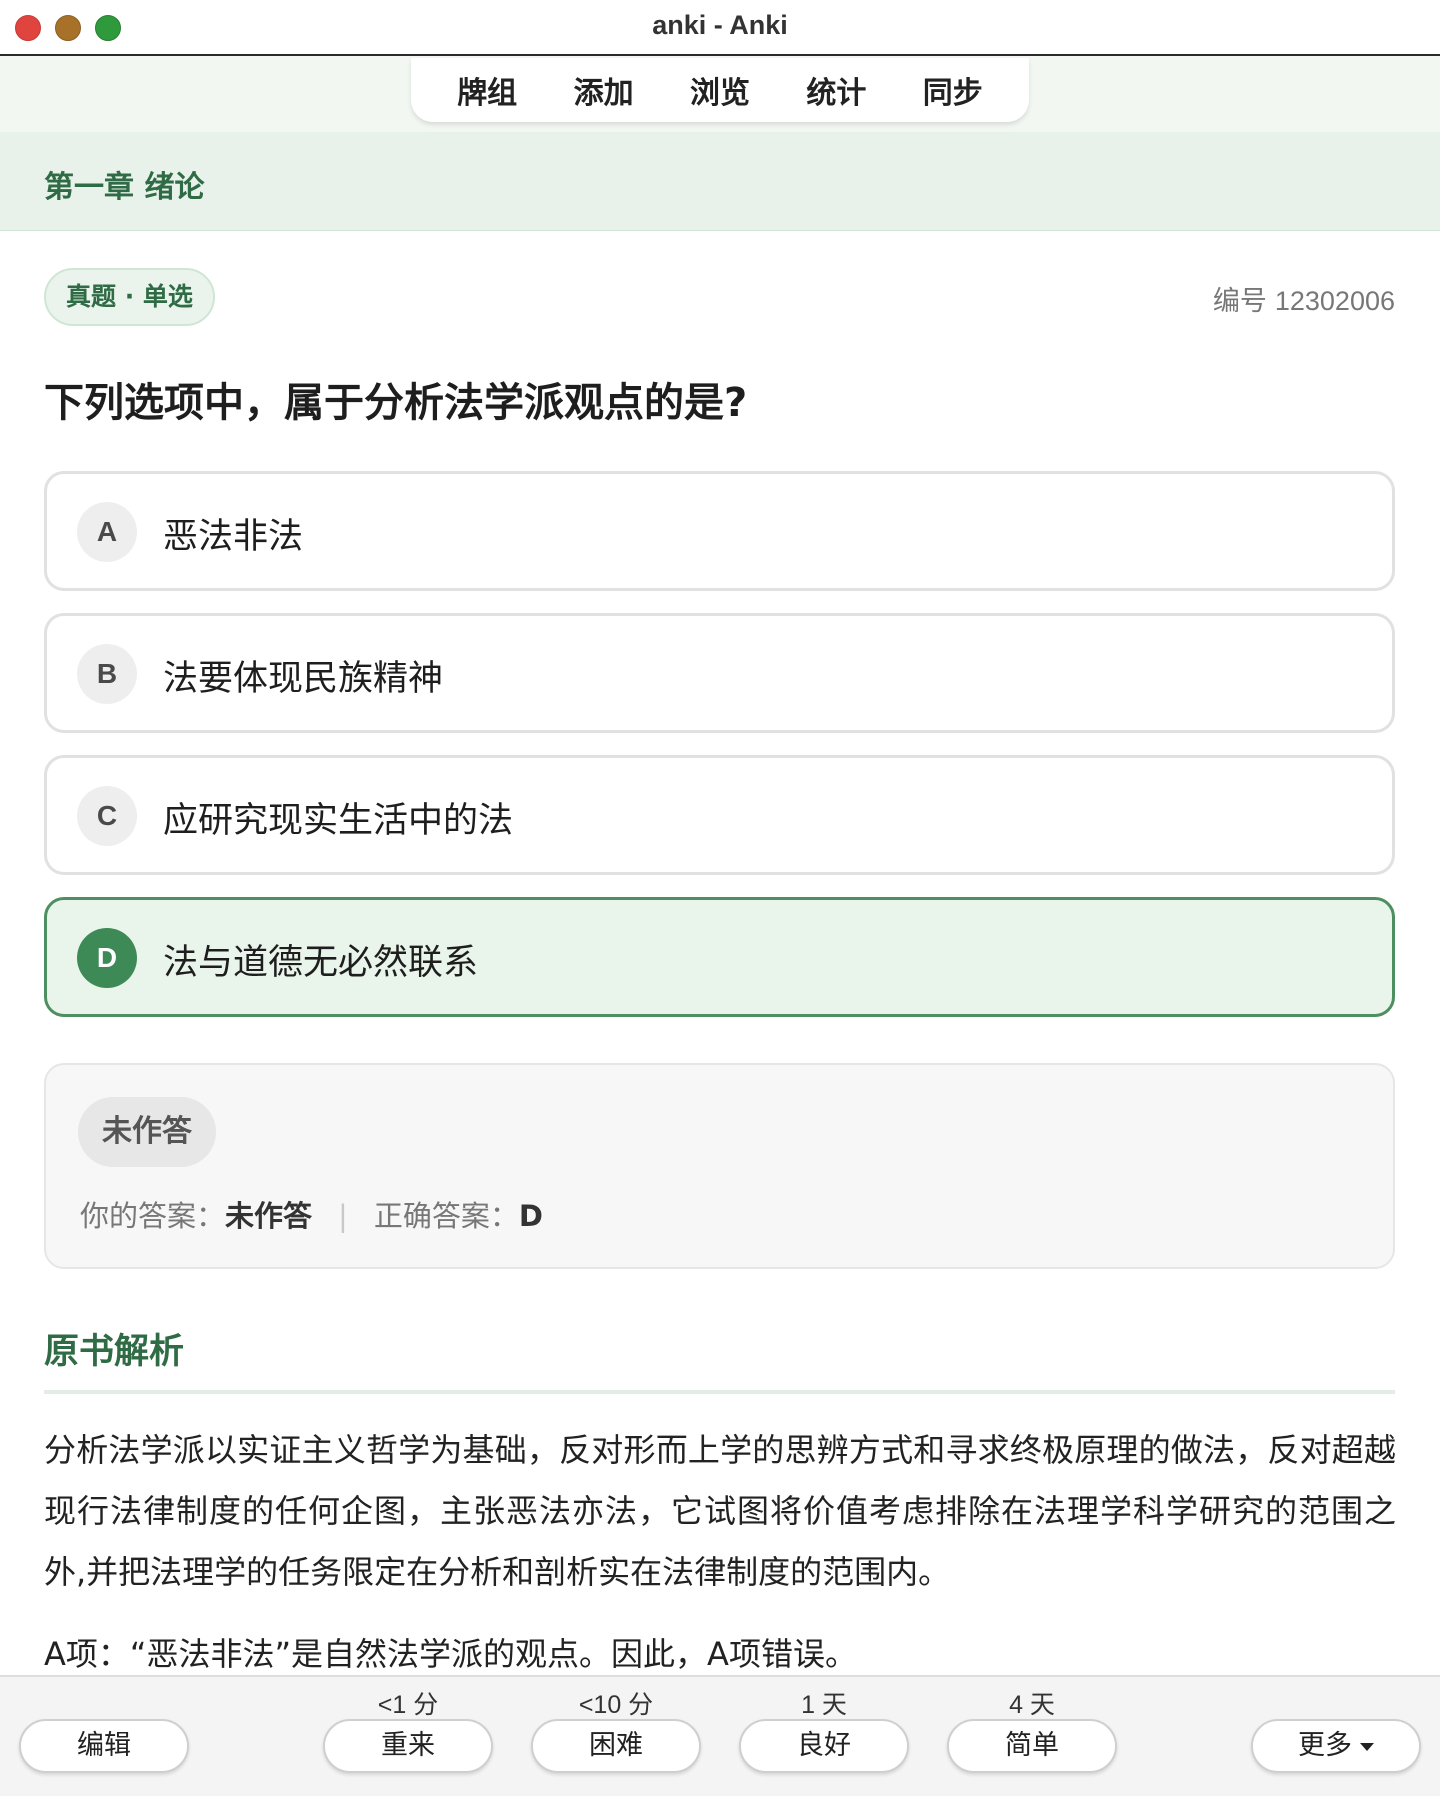  Describe the element at coordinates (719, 1166) in the screenshot. I see `answer-result-card: 未作答 你的答案：未作答 | 正确答案：D` at that location.